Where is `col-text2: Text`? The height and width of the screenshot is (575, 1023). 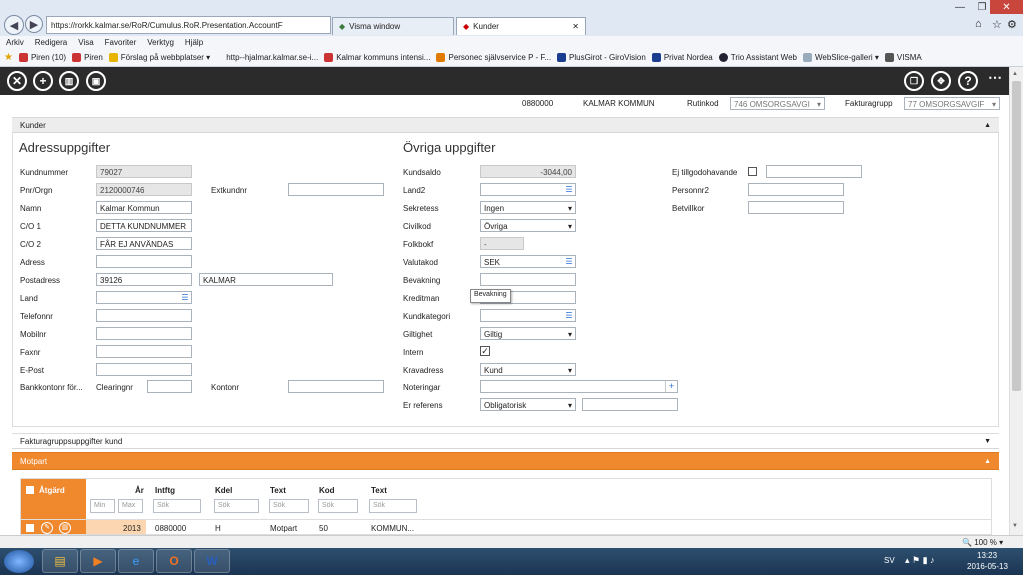
col-text2: Text is located at coordinates (379, 490).